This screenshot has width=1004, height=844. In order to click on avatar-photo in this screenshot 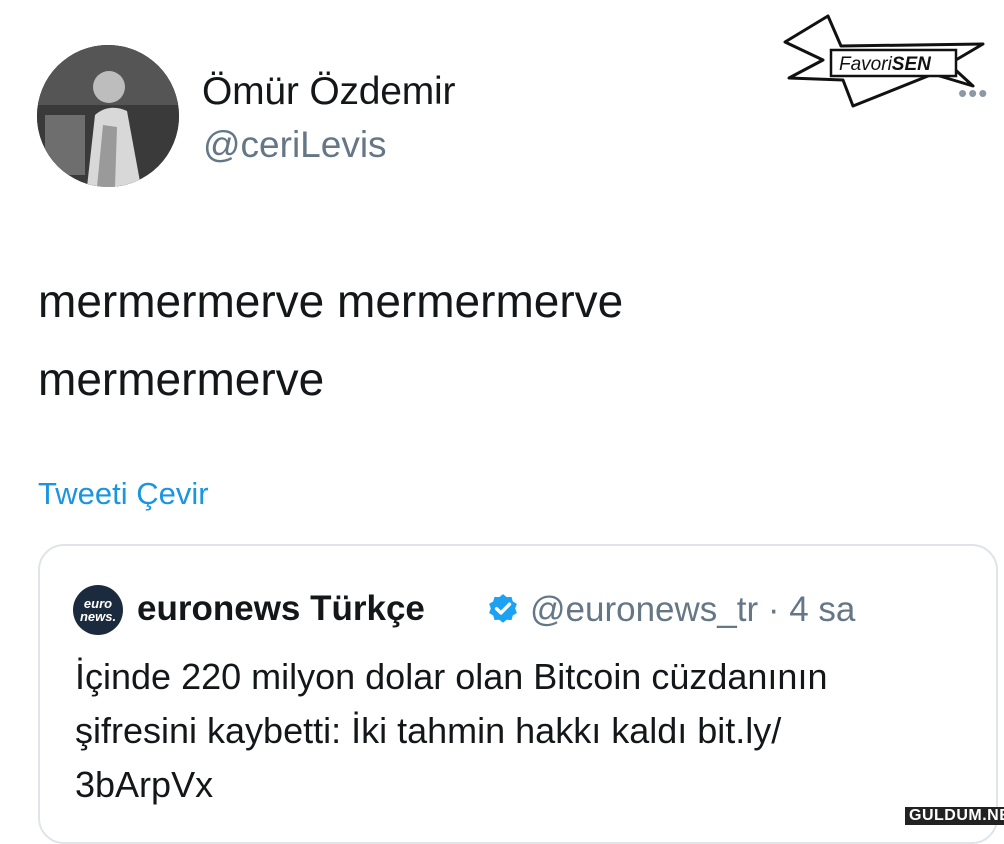, I will do `click(108, 116)`.